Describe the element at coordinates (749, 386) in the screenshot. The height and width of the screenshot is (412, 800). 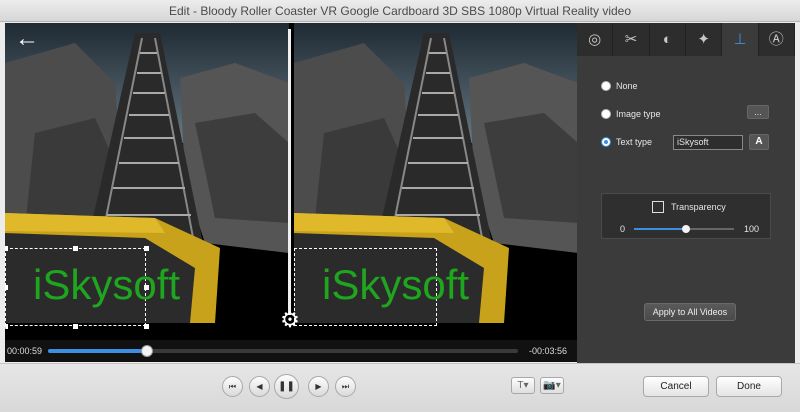
I see `done-button: Done` at that location.